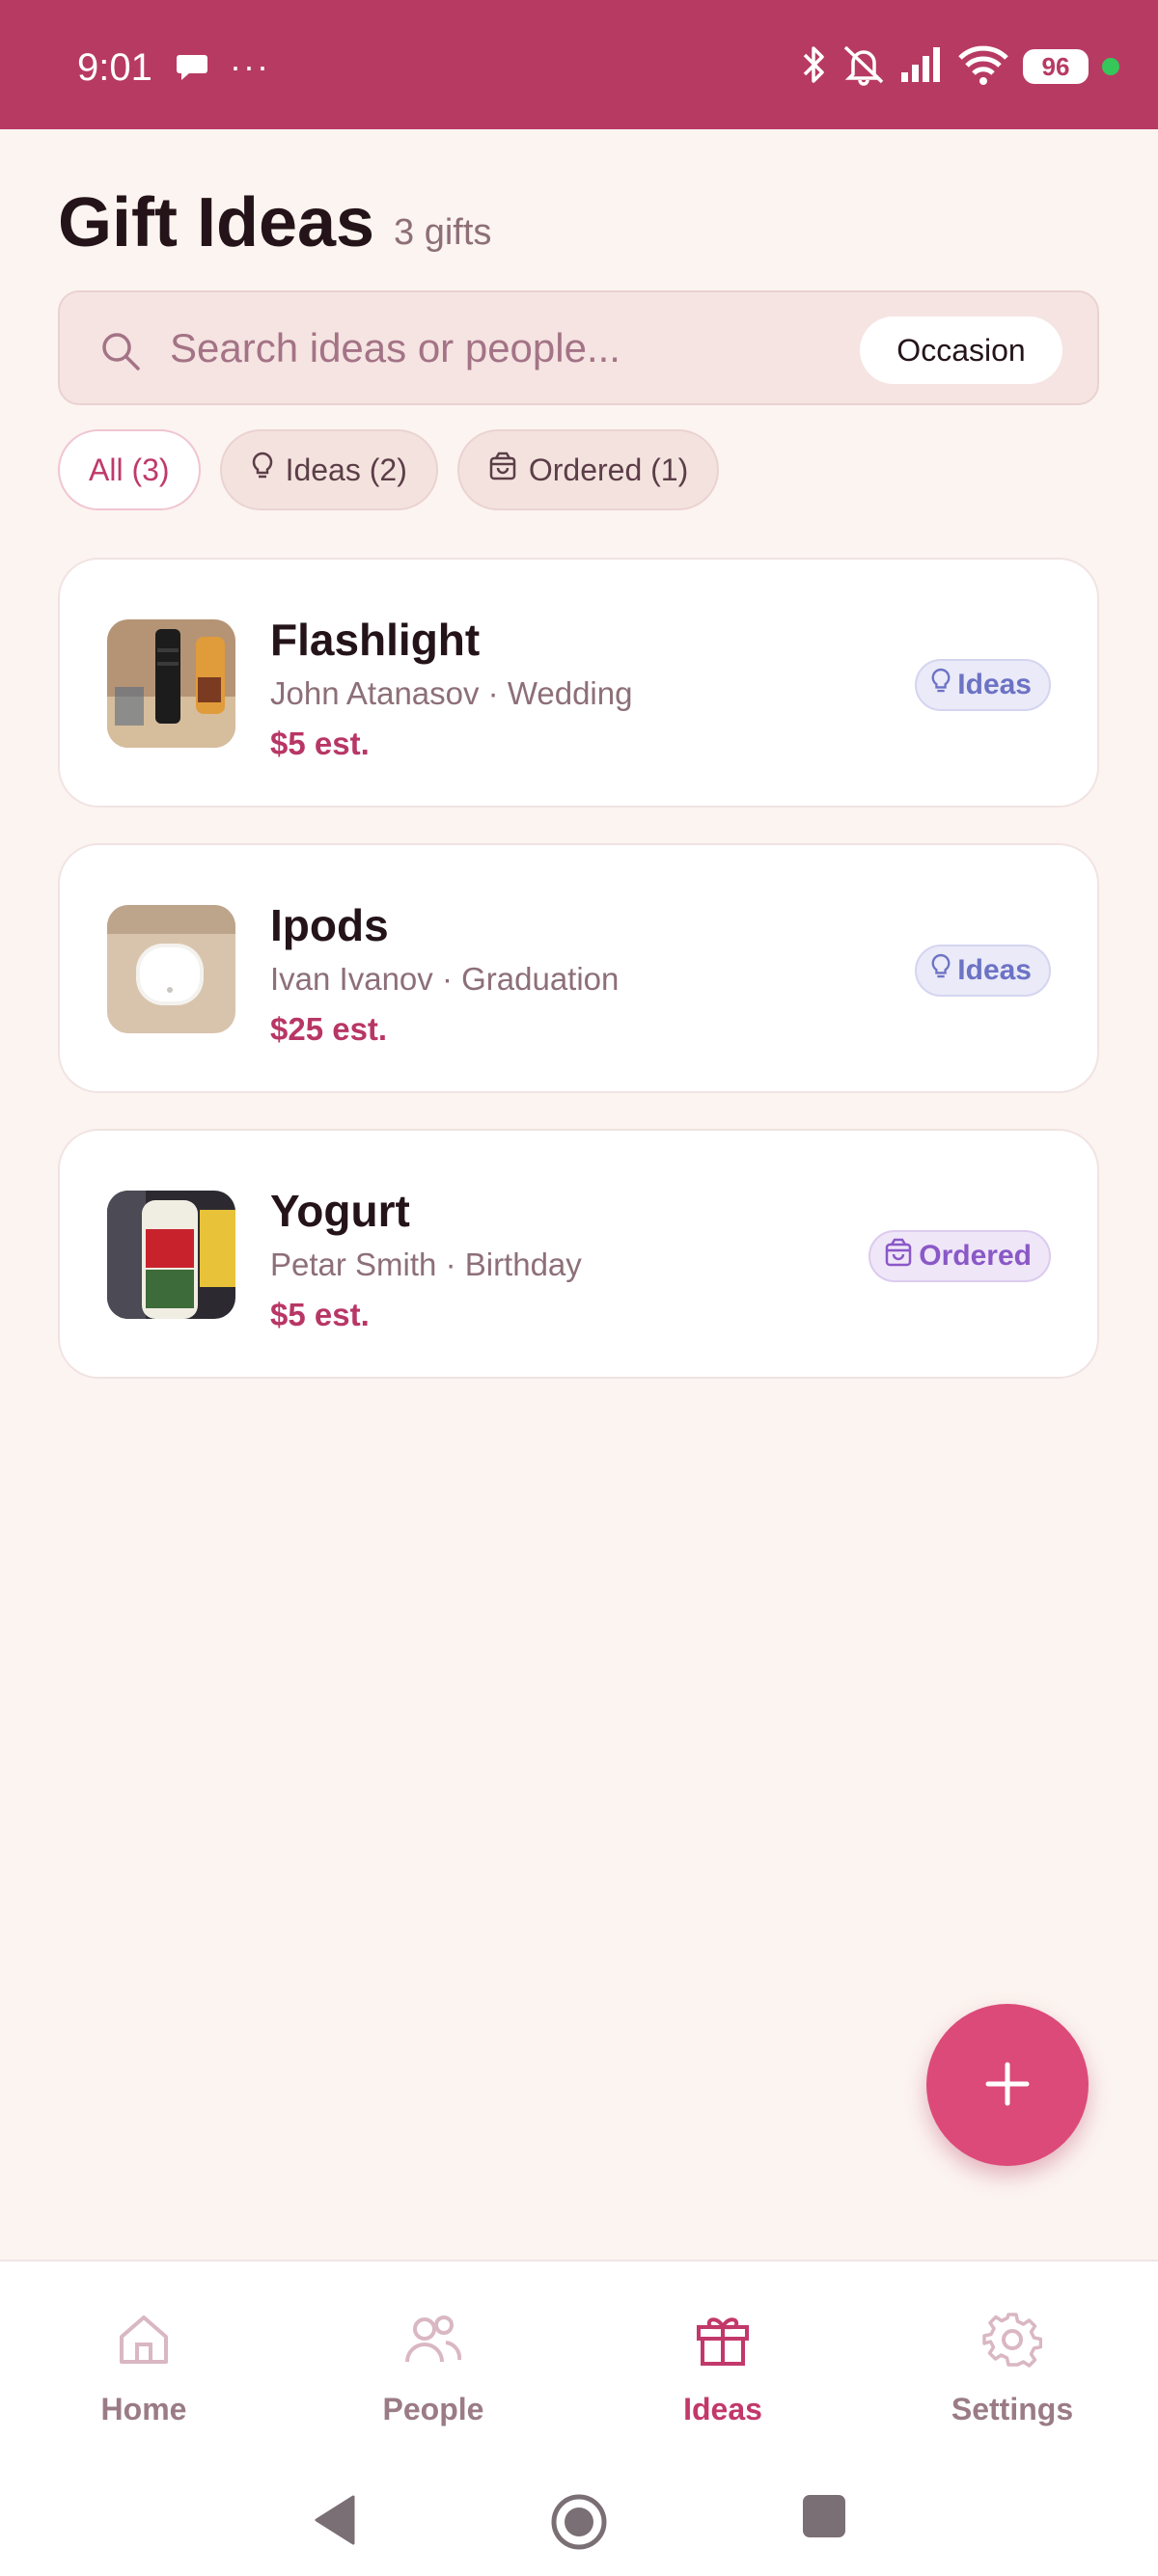  I want to click on home-button-icon, so click(579, 2524).